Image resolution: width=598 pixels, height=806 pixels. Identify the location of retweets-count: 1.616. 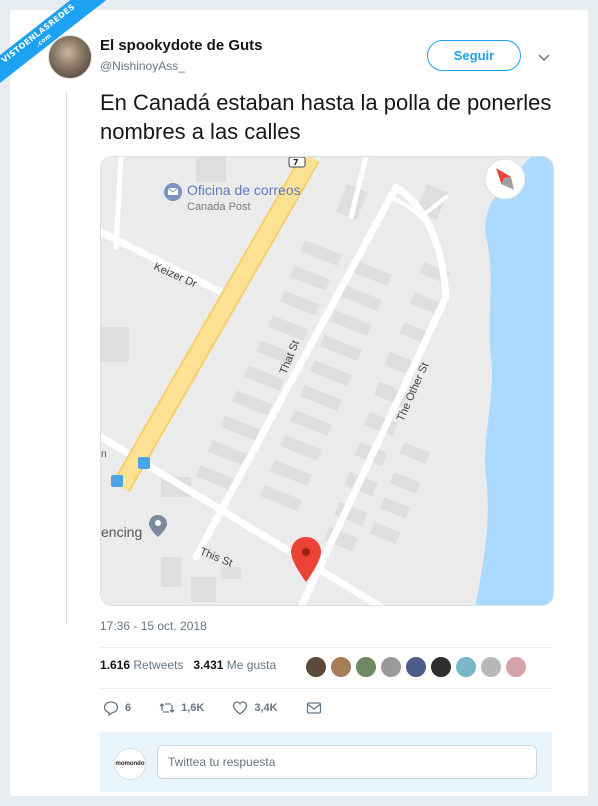
(115, 665).